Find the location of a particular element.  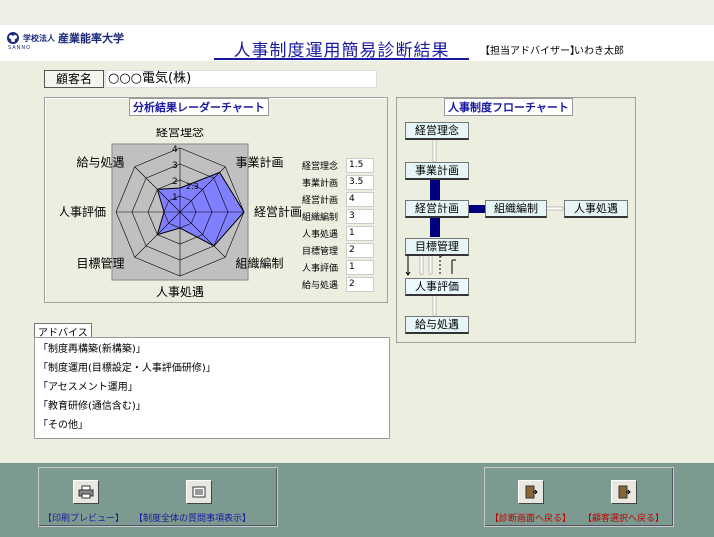

score-row: 経営理念 1.5 is located at coordinates (338, 165).